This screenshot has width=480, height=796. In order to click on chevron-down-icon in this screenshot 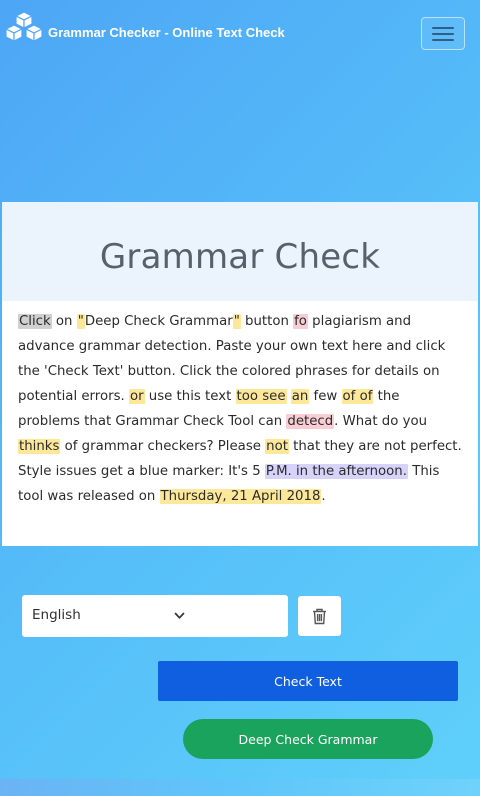, I will do `click(179, 615)`.